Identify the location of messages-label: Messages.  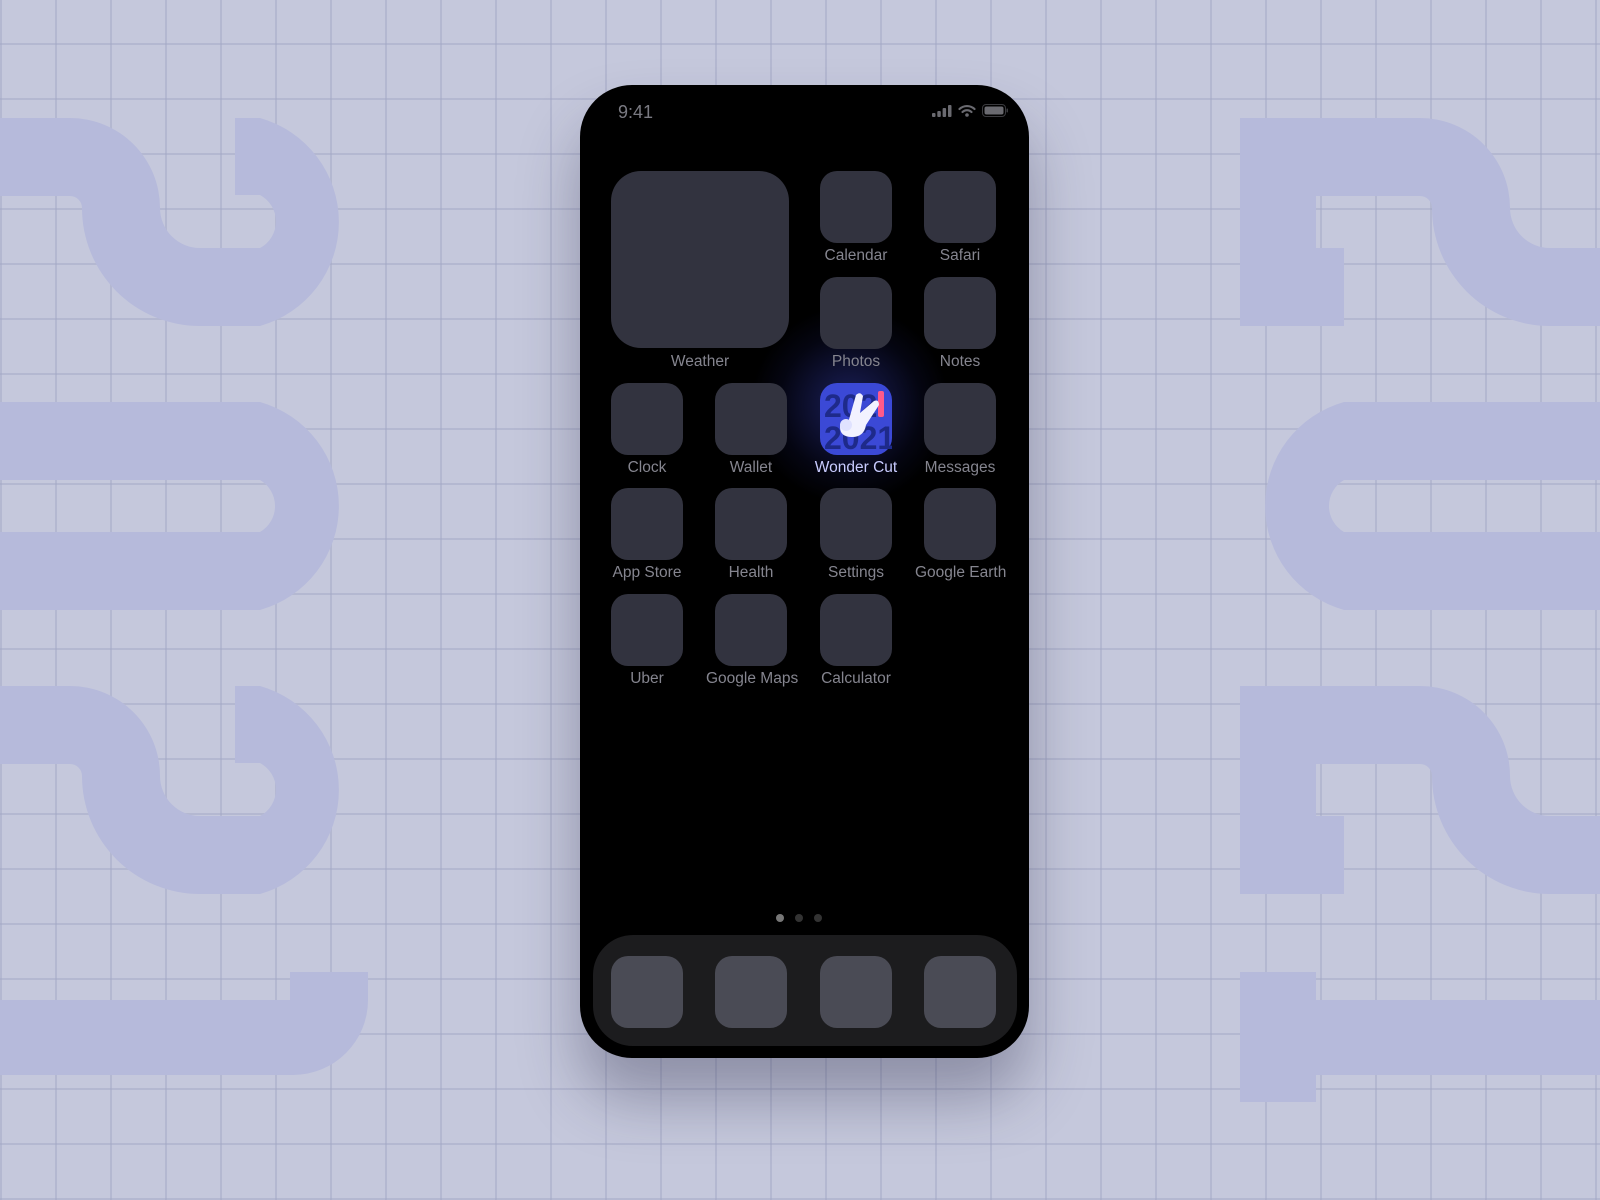
(960, 467).